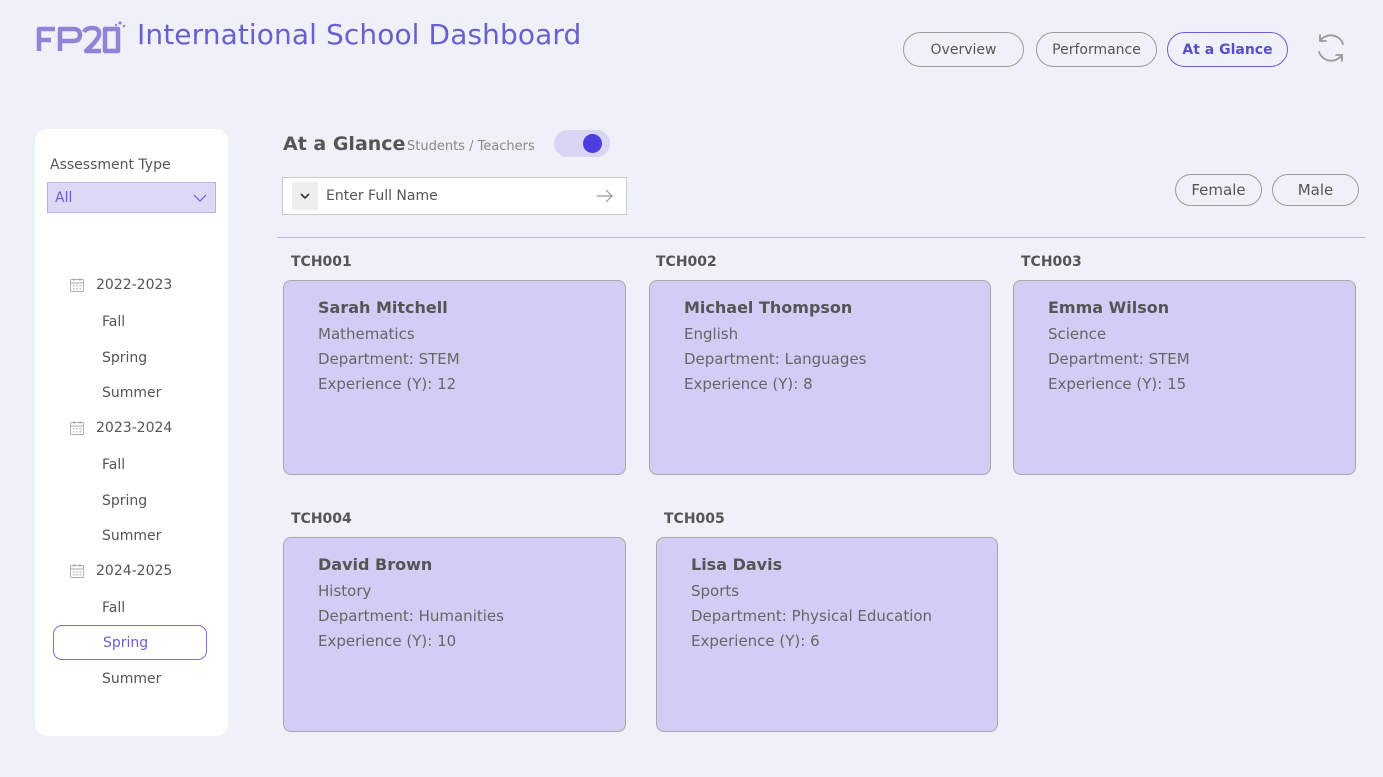 This screenshot has height=777, width=1383. I want to click on assessment-type-select: All, so click(131, 197).